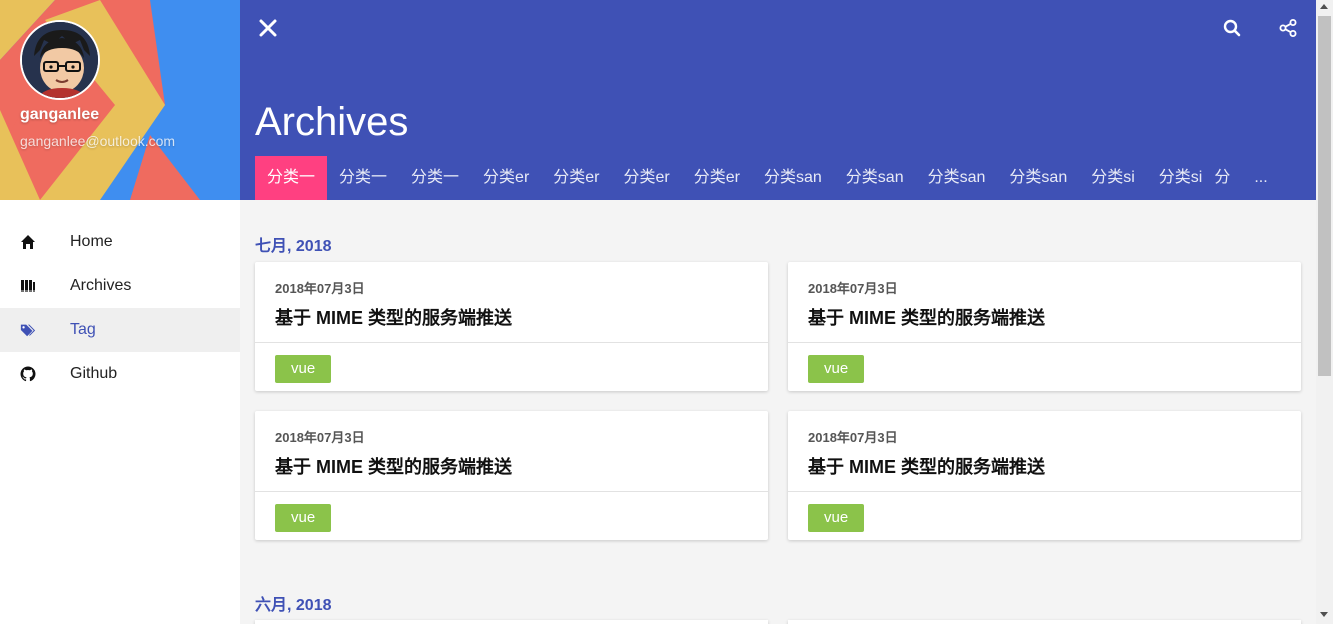 The height and width of the screenshot is (624, 1333). Describe the element at coordinates (60, 60) in the screenshot. I see `avatar` at that location.